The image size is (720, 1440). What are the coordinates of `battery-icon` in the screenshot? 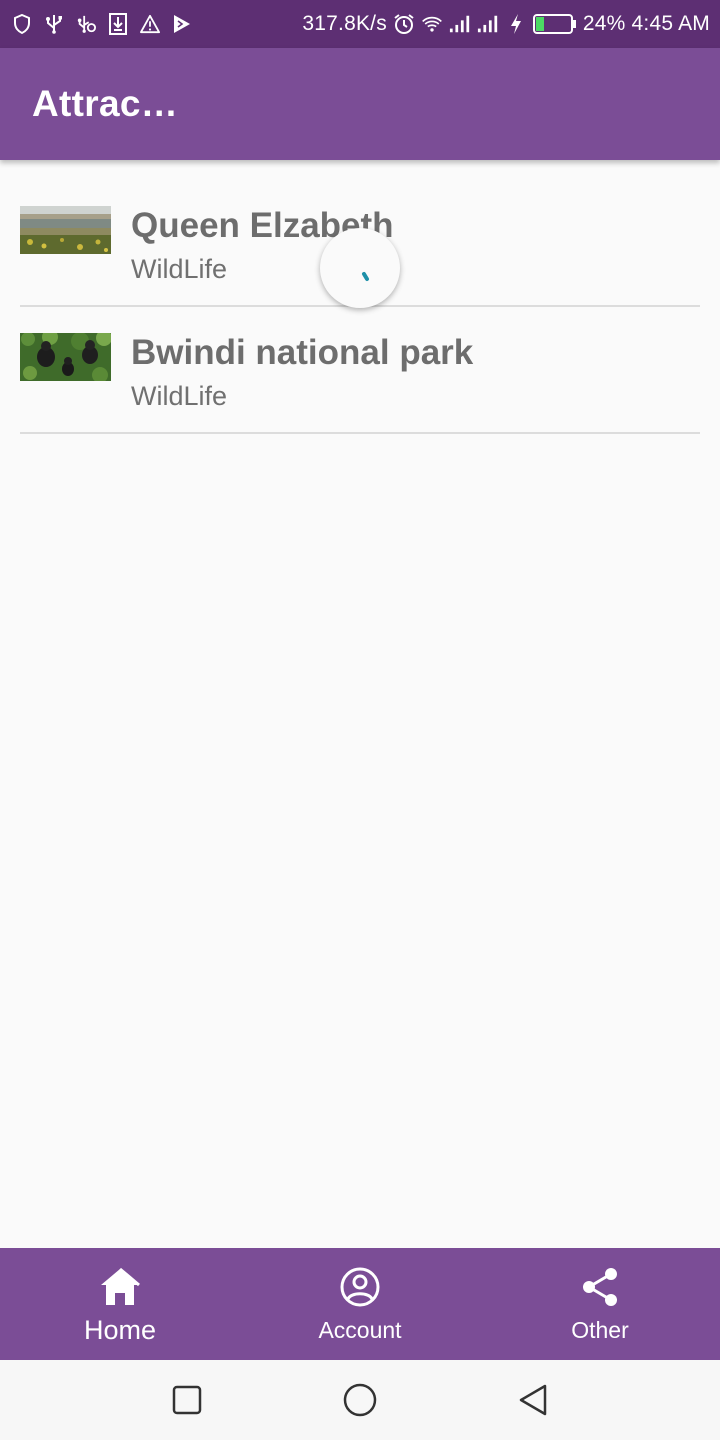 It's located at (554, 24).